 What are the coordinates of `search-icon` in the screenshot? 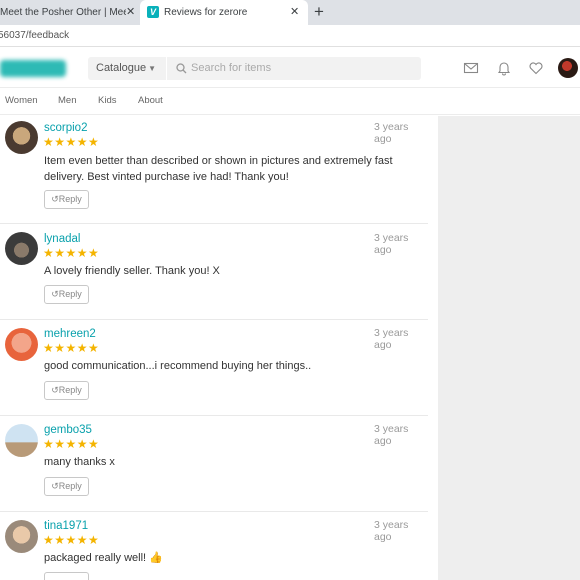 It's located at (181, 68).